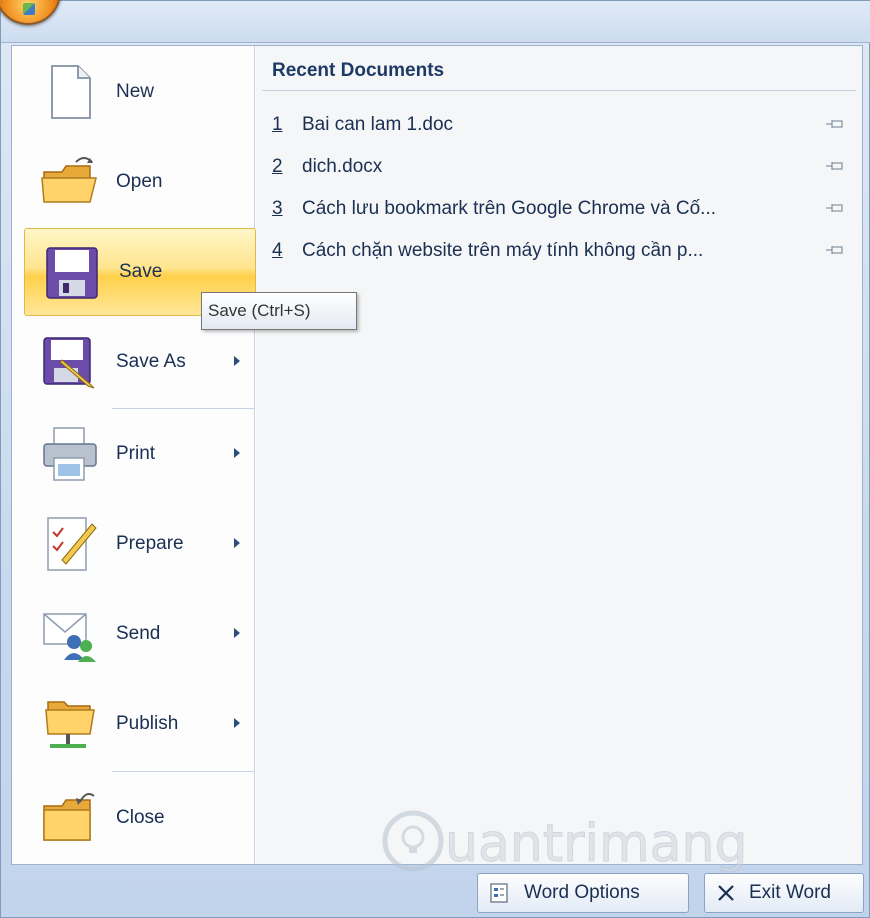 The height and width of the screenshot is (918, 870). Describe the element at coordinates (30, 12) in the screenshot. I see `office-button-icon` at that location.